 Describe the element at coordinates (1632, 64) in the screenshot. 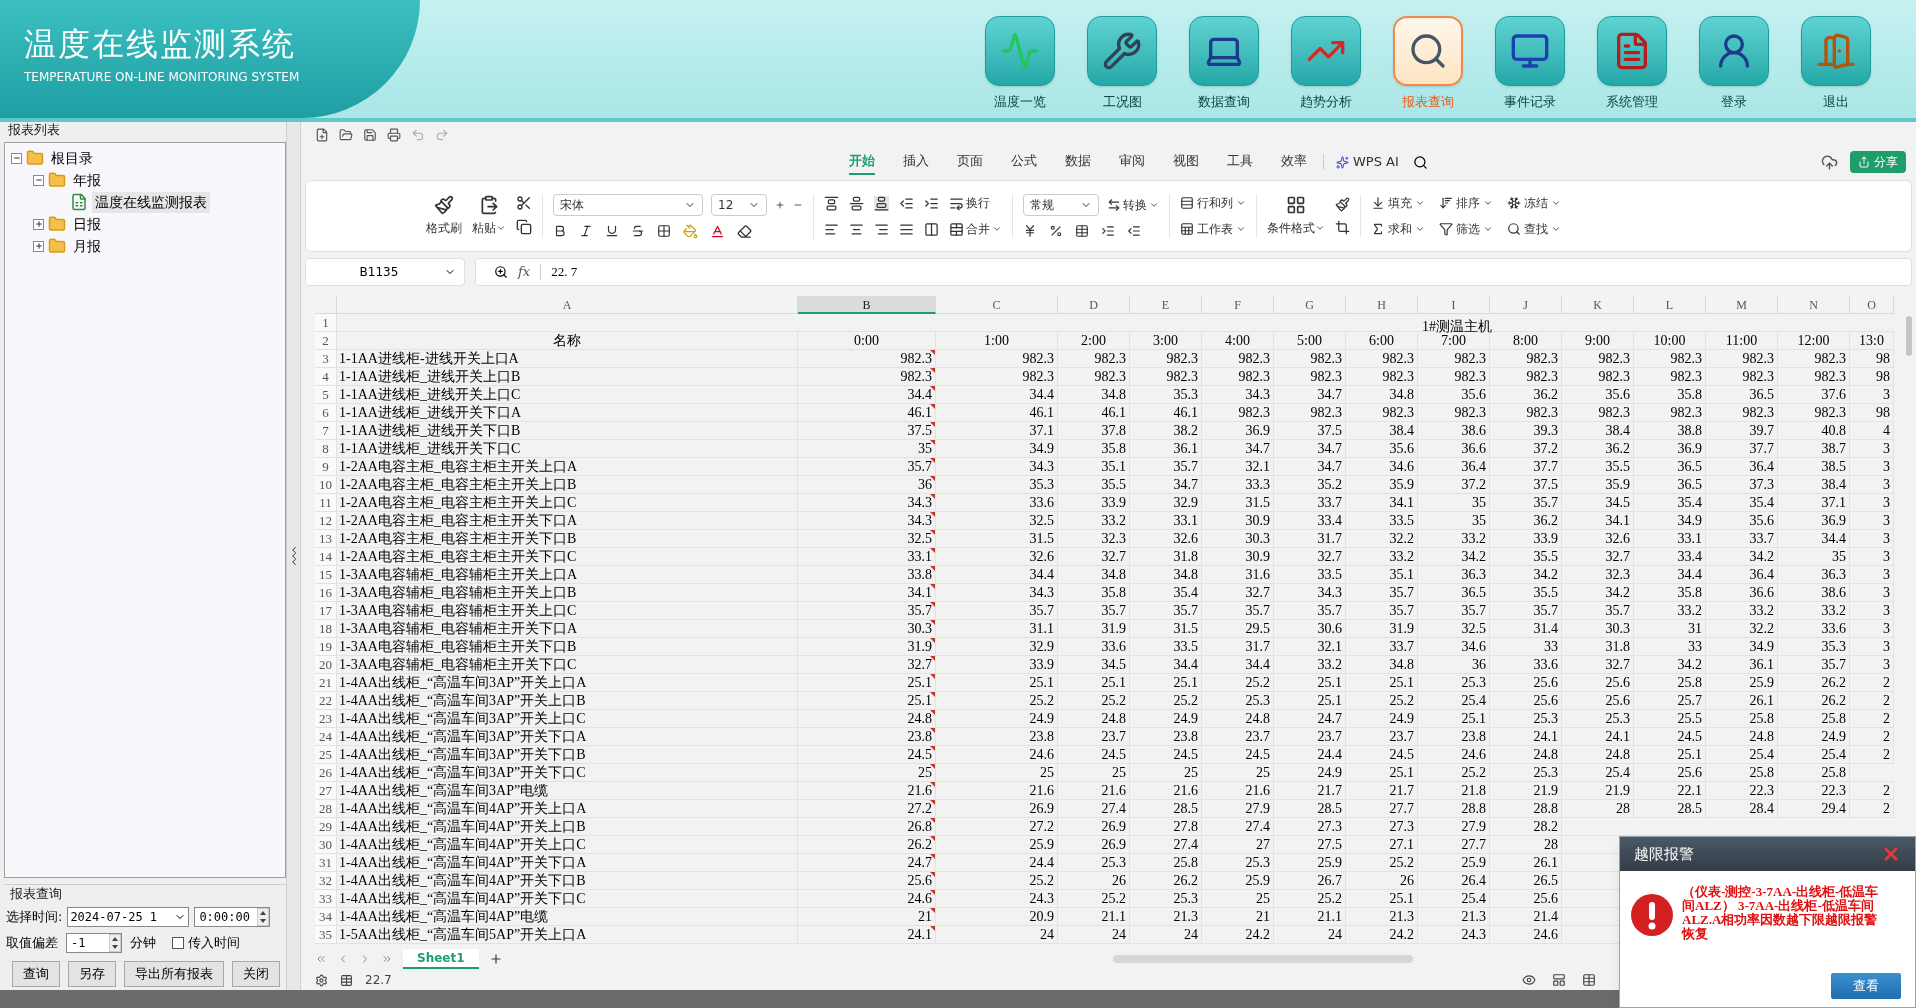

I see `nav-button: 系统管理` at that location.